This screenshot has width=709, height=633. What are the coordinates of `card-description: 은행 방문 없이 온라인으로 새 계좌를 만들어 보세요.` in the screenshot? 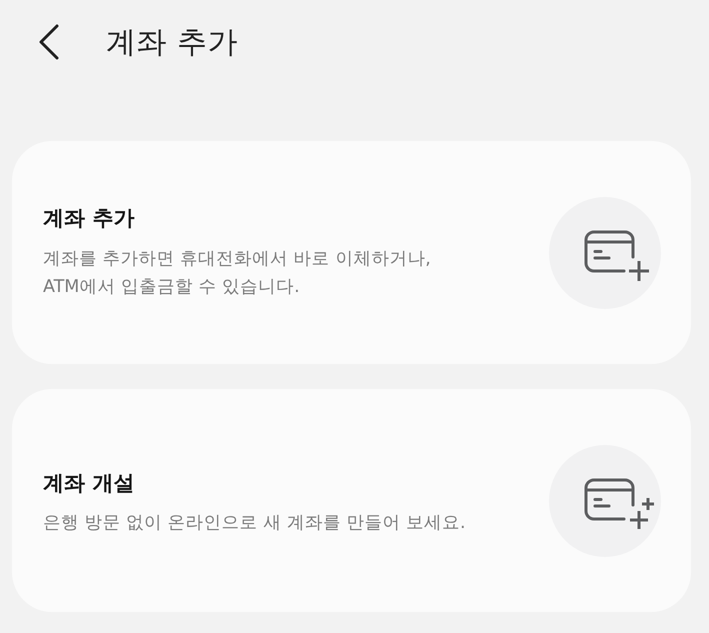 It's located at (255, 523).